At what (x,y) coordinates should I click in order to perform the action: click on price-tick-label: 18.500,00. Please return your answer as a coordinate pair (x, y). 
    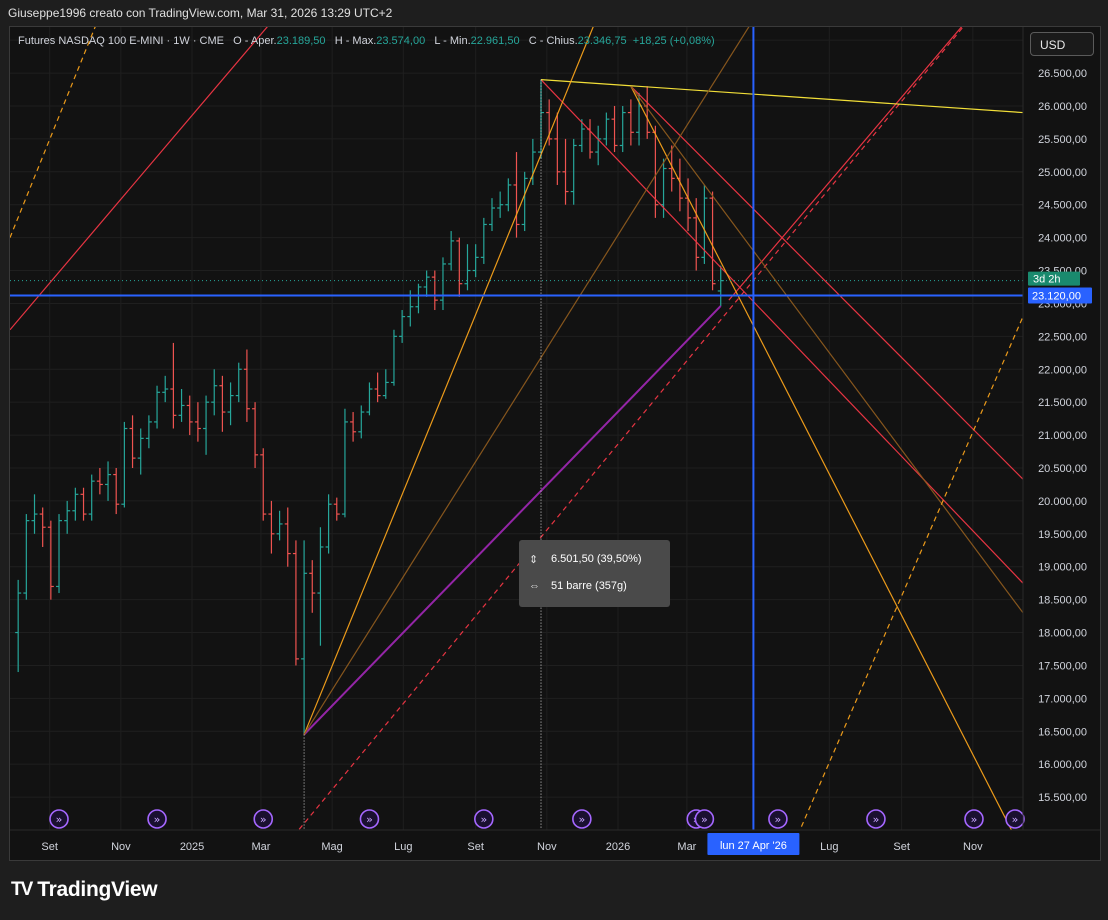
    Looking at the image, I should click on (1062, 601).